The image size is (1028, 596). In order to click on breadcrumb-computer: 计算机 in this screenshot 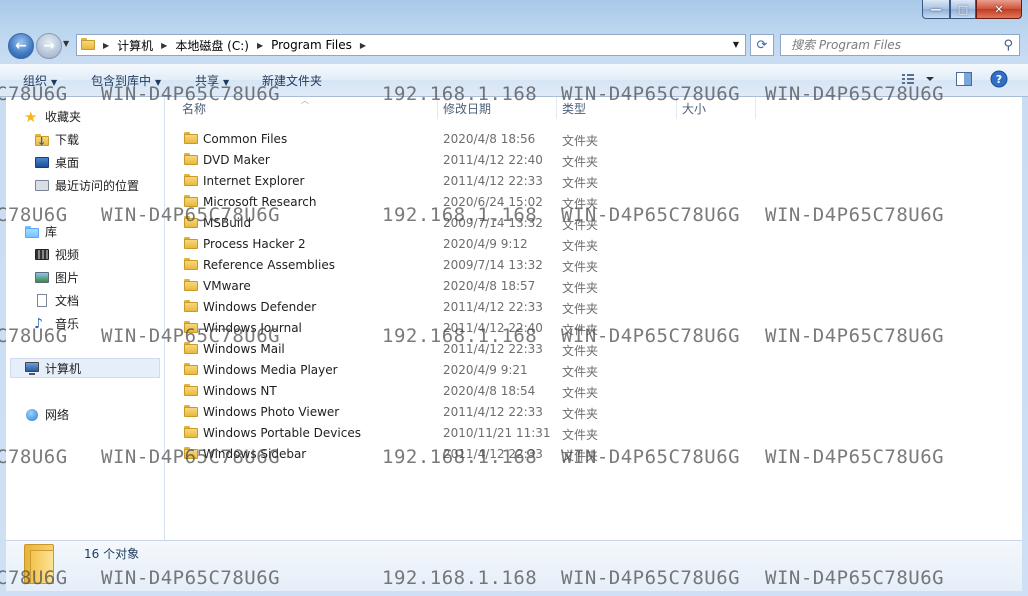, I will do `click(135, 45)`.